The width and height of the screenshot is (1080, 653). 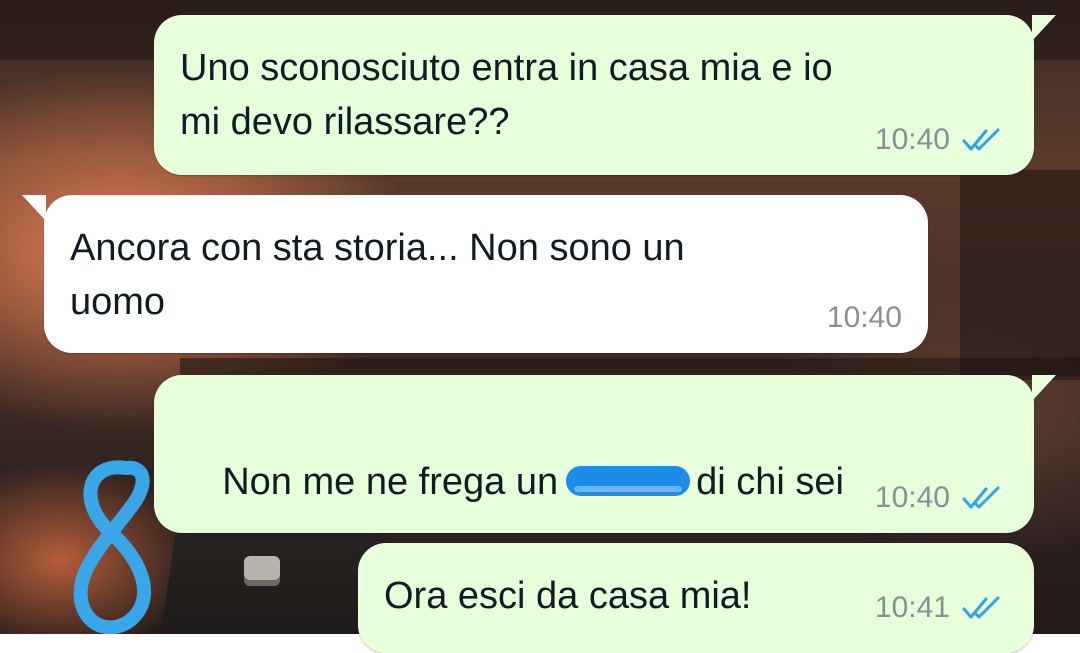 I want to click on message-time: 10:41, so click(x=912, y=607).